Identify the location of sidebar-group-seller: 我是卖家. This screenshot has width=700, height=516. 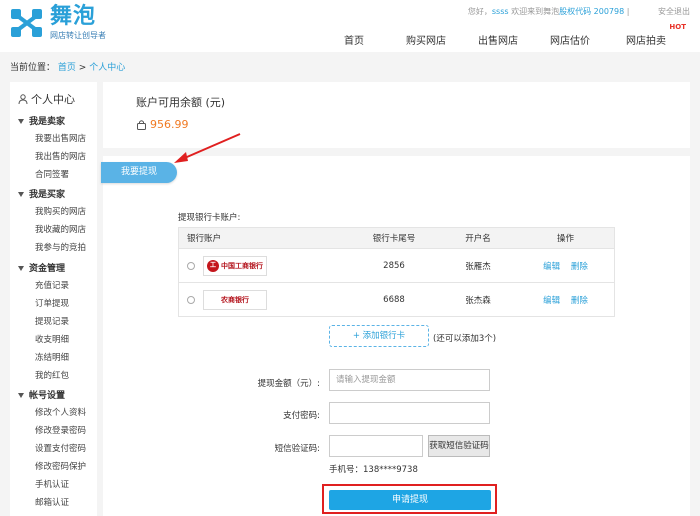
(41, 120).